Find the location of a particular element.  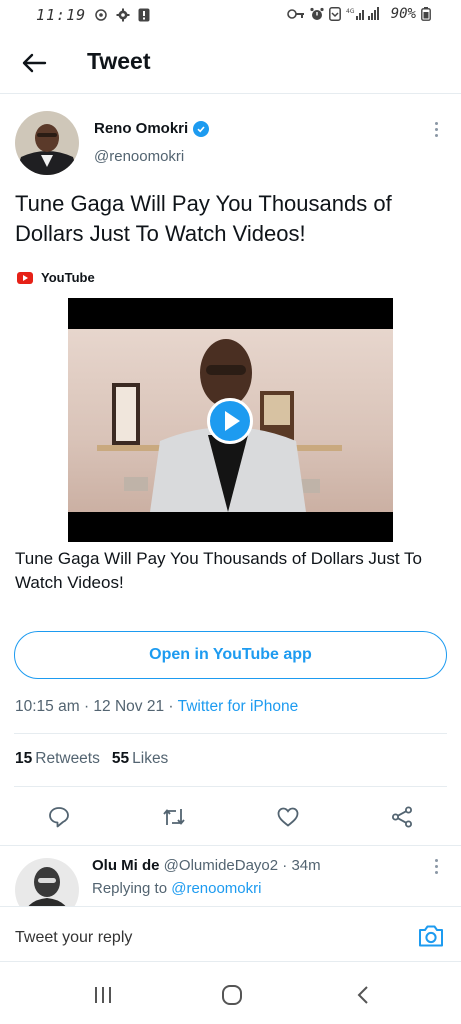

reply-composer: Tweet your reply is located at coordinates (230, 934).